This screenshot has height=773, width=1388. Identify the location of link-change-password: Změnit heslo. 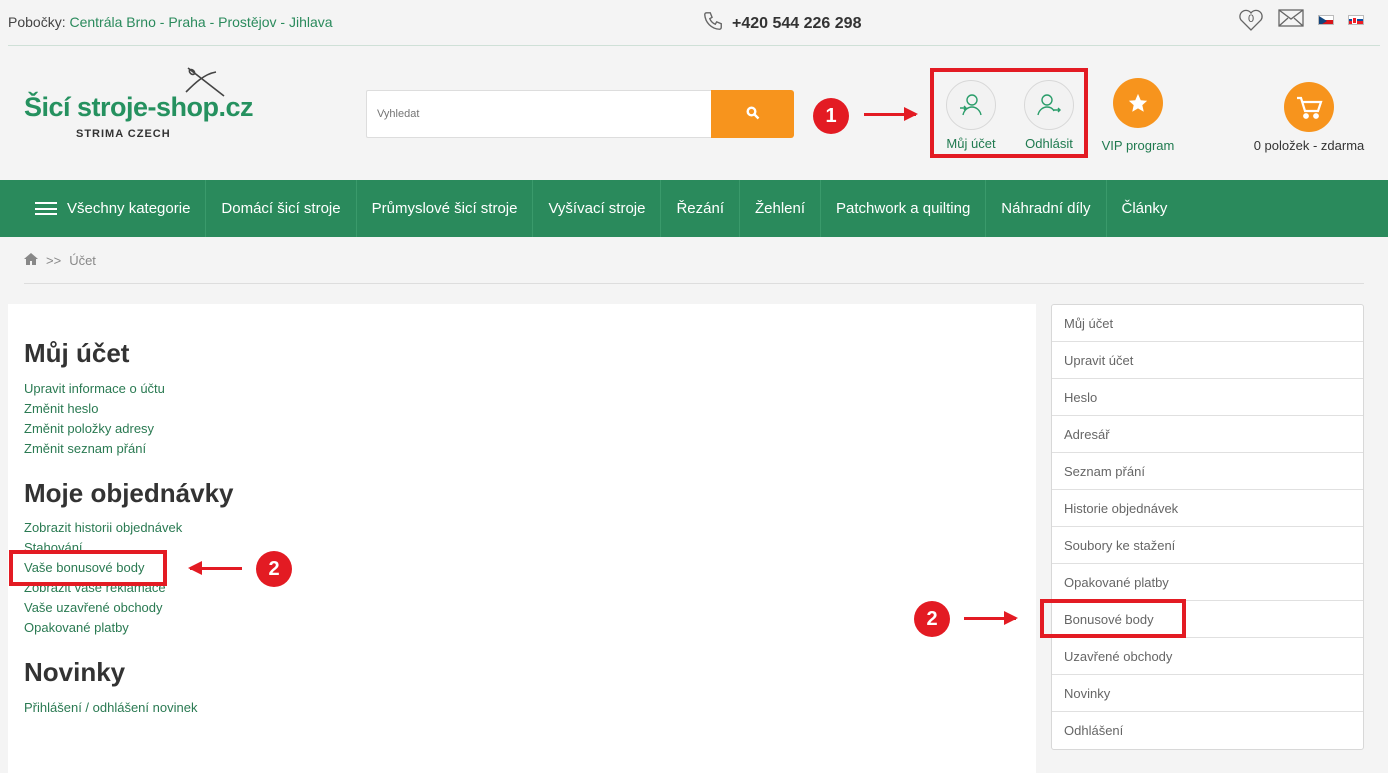
(61, 408).